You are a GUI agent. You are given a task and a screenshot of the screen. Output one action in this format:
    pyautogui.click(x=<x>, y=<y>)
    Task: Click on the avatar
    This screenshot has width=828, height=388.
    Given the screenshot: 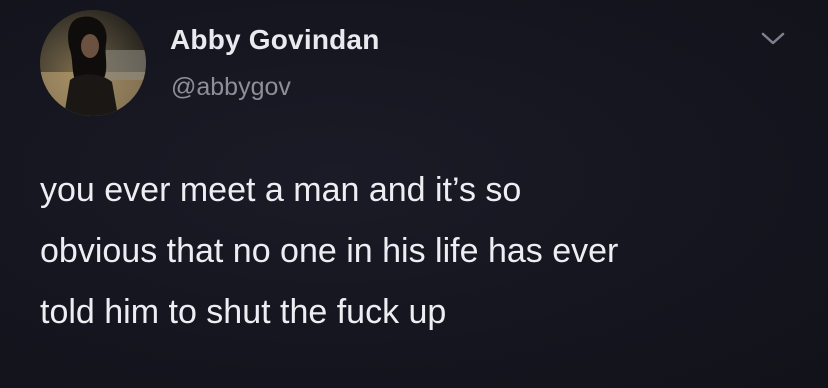 What is the action you would take?
    pyautogui.click(x=93, y=63)
    